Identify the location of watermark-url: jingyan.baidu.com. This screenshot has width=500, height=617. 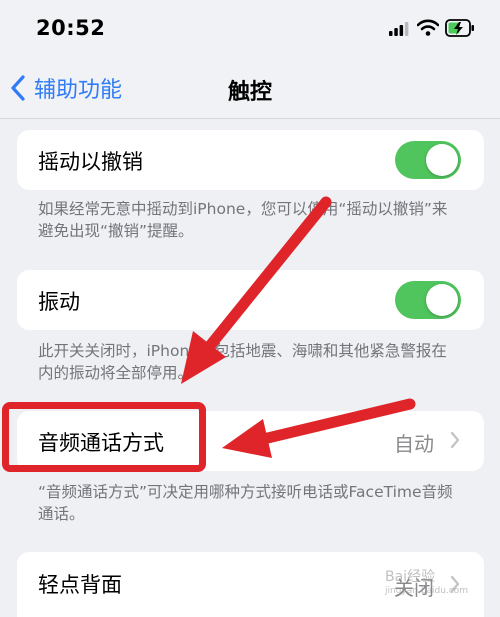
(427, 591).